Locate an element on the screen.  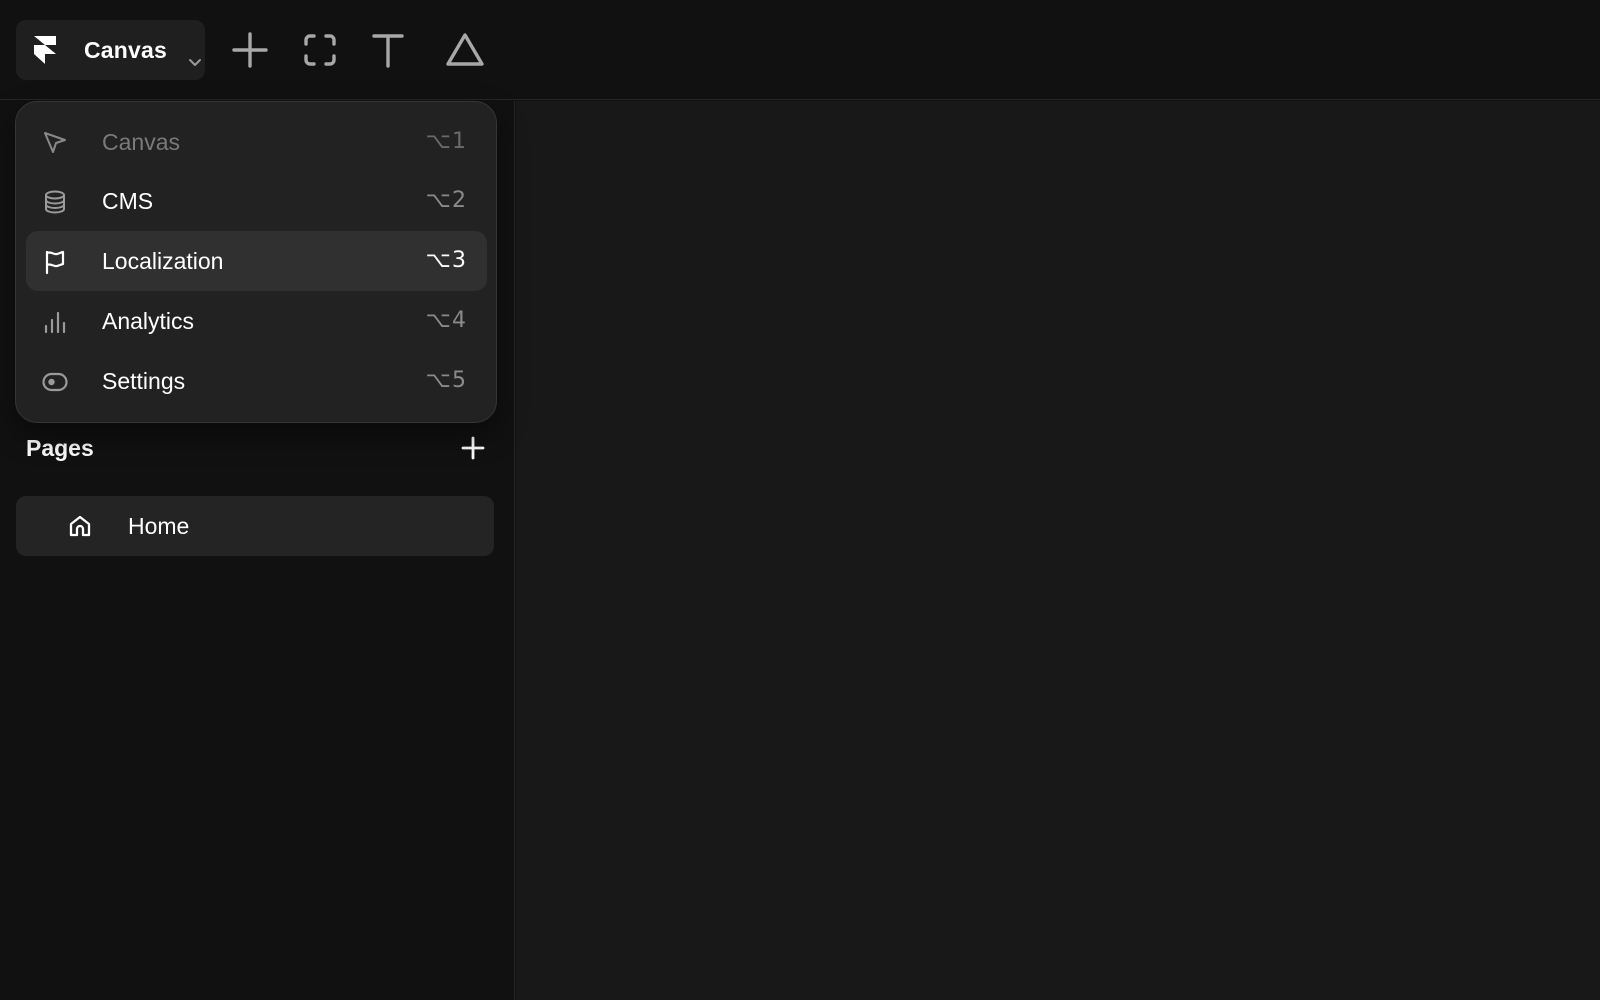
menu-item-label: Canvas is located at coordinates (141, 142).